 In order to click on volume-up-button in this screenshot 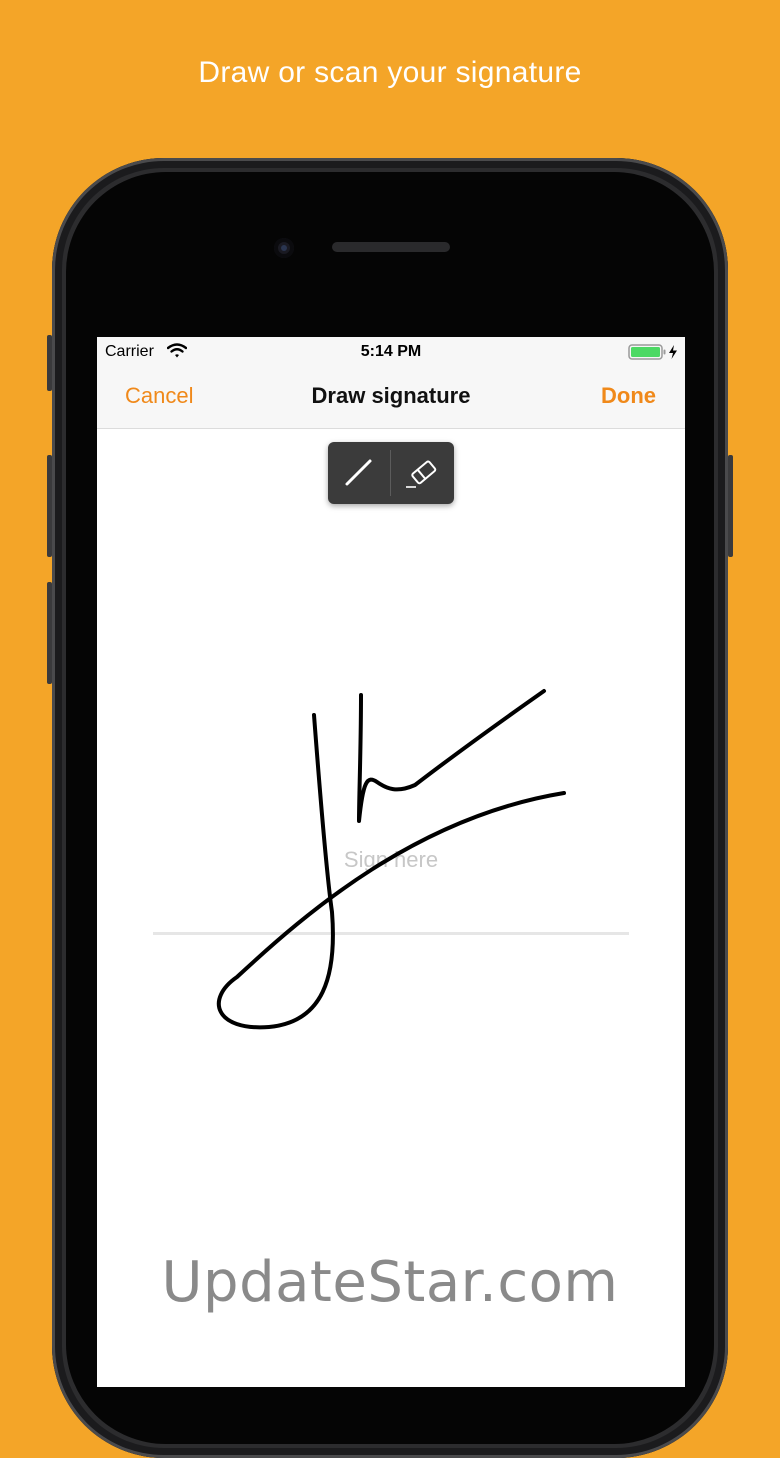, I will do `click(49, 506)`.